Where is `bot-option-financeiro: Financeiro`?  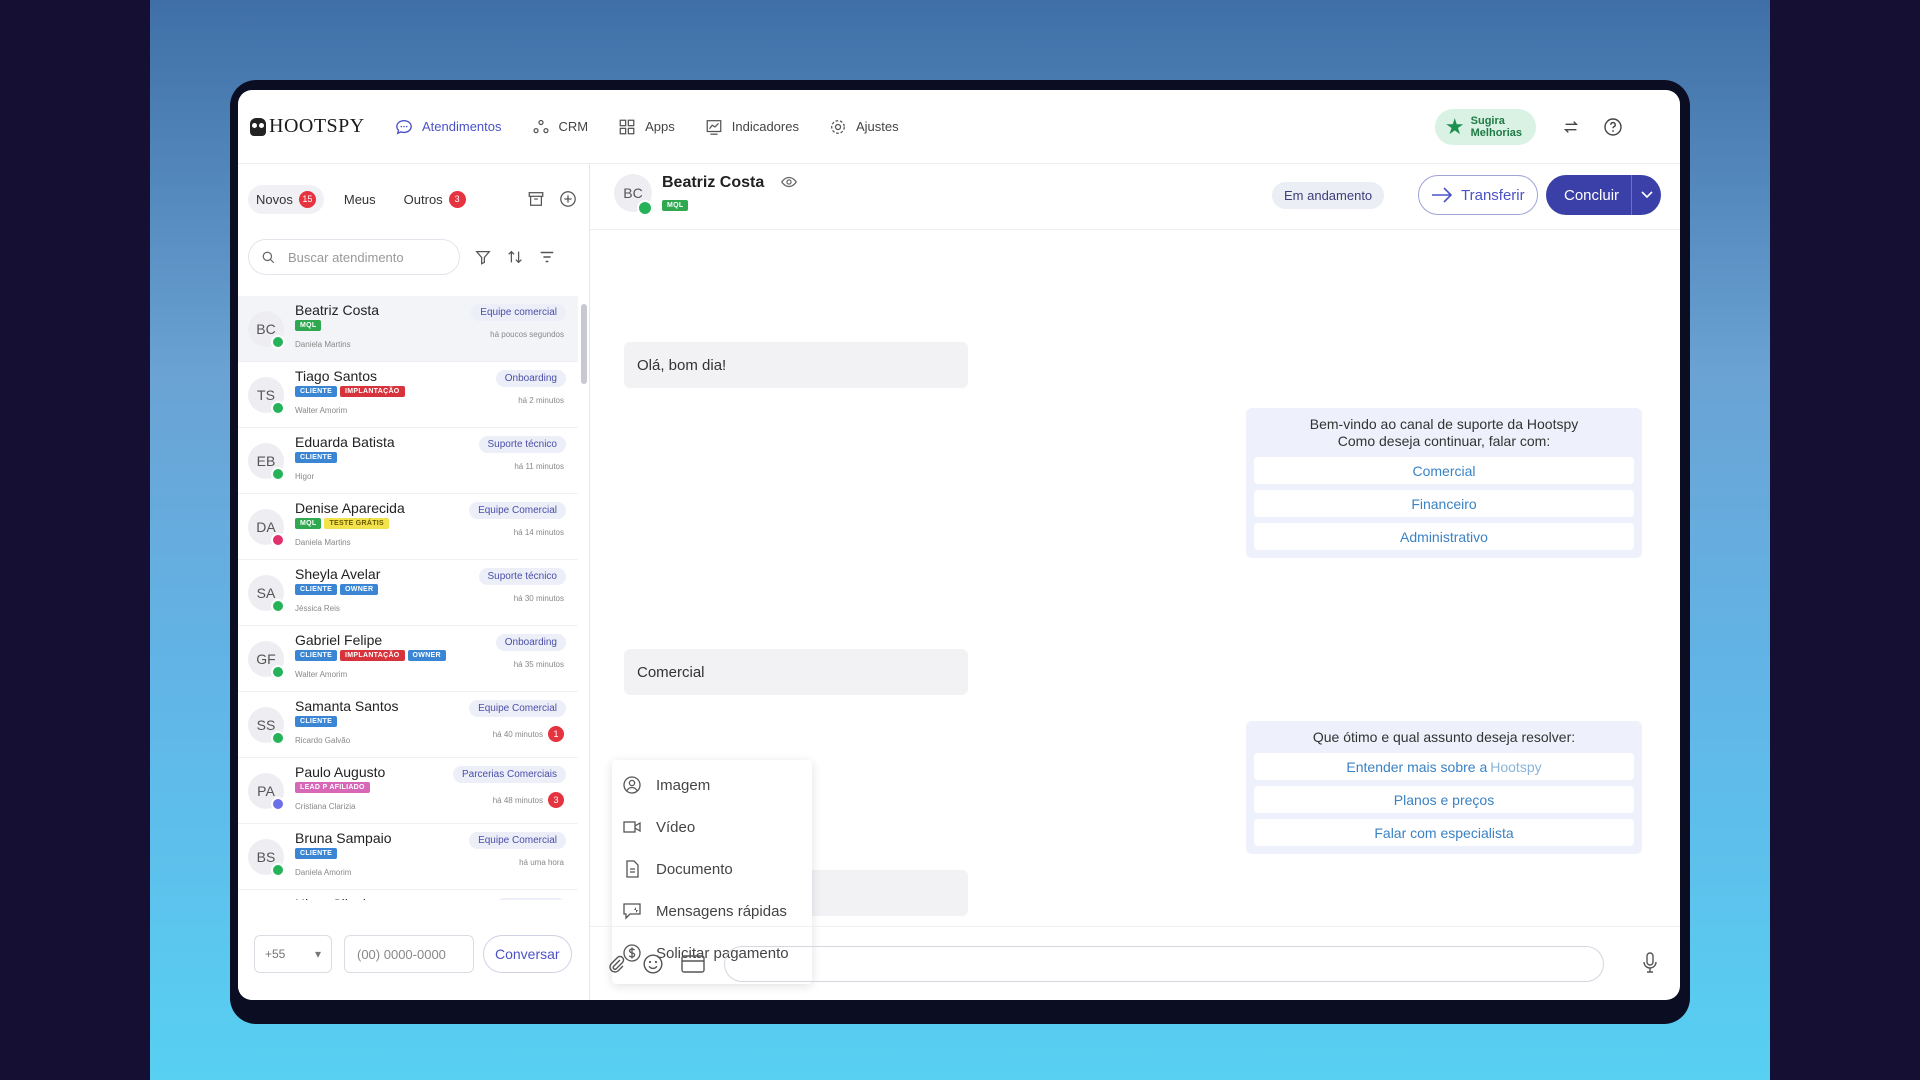
bot-option-financeiro: Financeiro is located at coordinates (1444, 503).